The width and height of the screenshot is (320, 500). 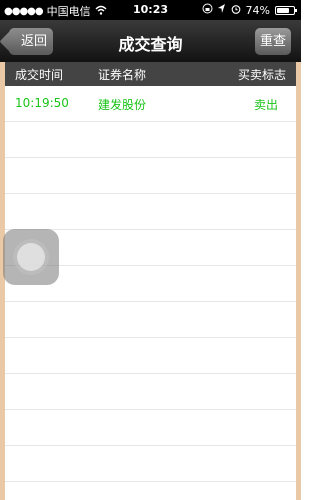 What do you see at coordinates (207, 10) in the screenshot?
I see `lock-rotation-icon` at bounding box center [207, 10].